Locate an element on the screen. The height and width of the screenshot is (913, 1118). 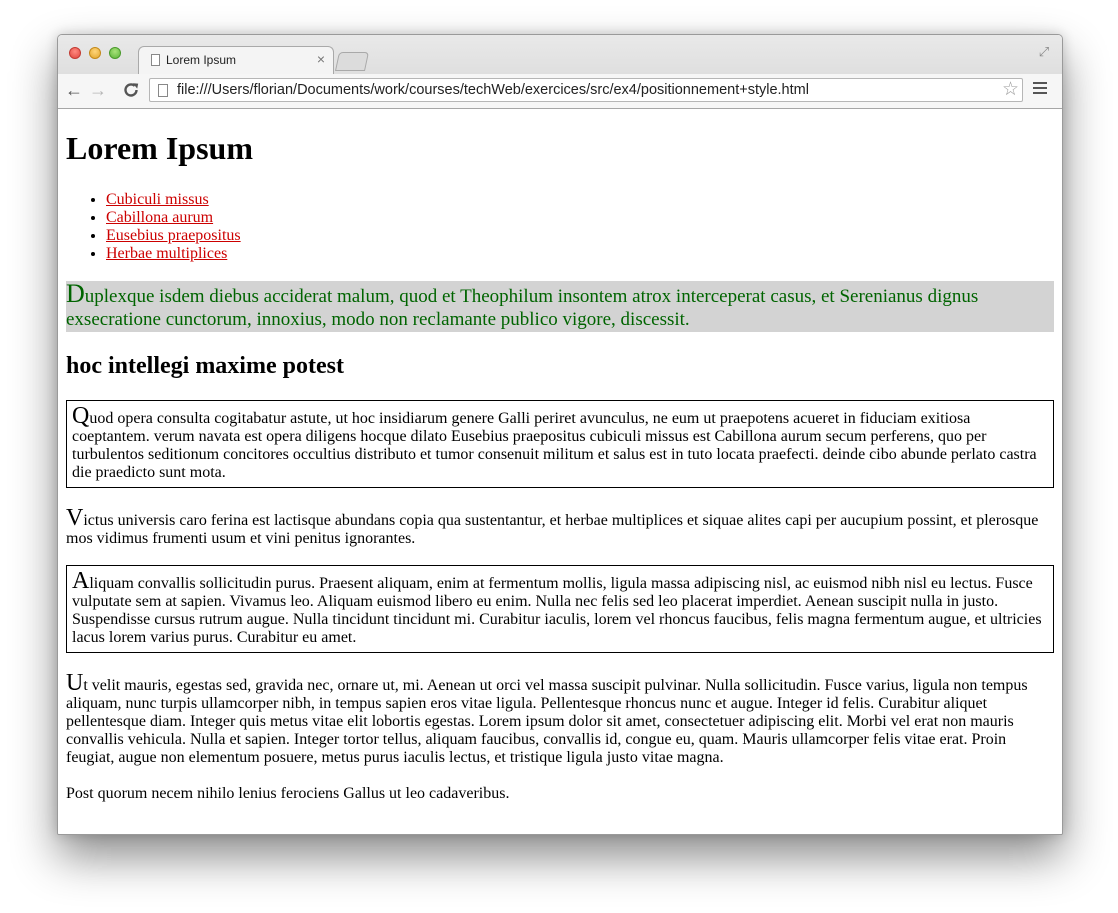
tab-title: Lorem Ipsum is located at coordinates (201, 60).